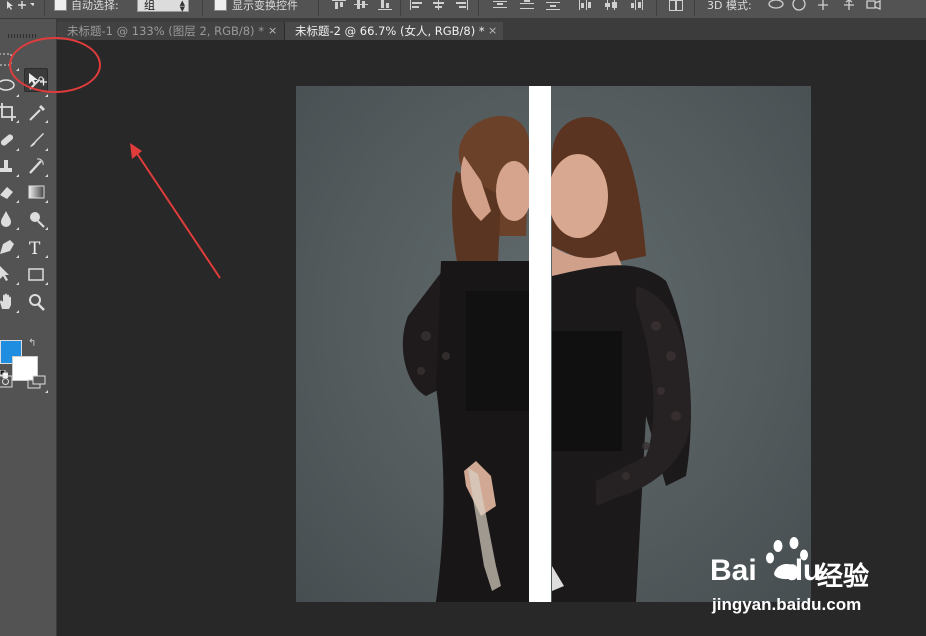  I want to click on tool-preset-picker, so click(20, 9).